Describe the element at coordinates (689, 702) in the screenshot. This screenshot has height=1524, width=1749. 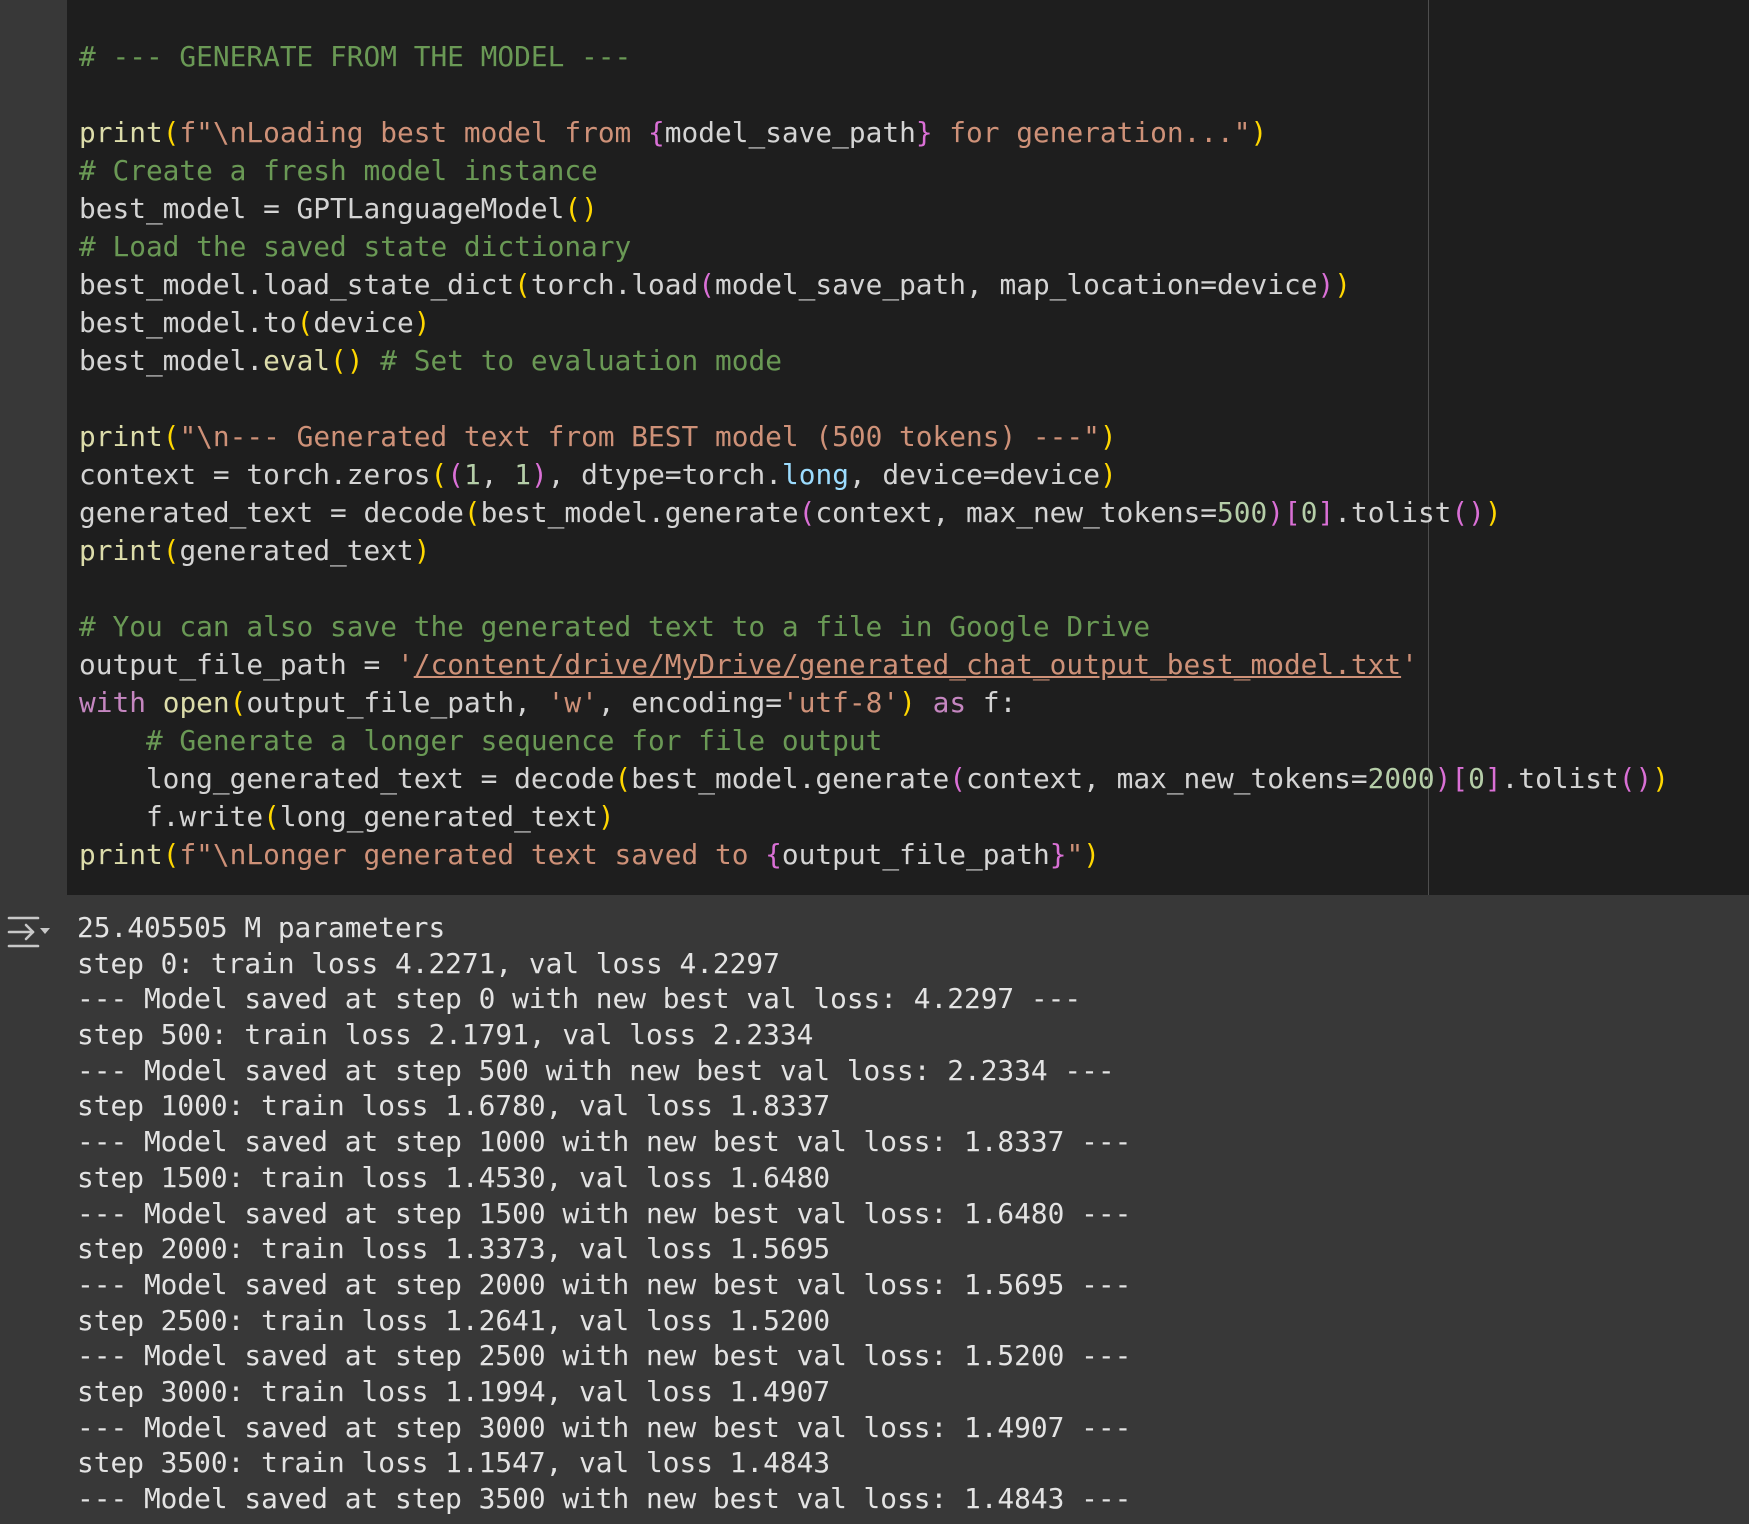
I see `code-token: , encoding=` at that location.